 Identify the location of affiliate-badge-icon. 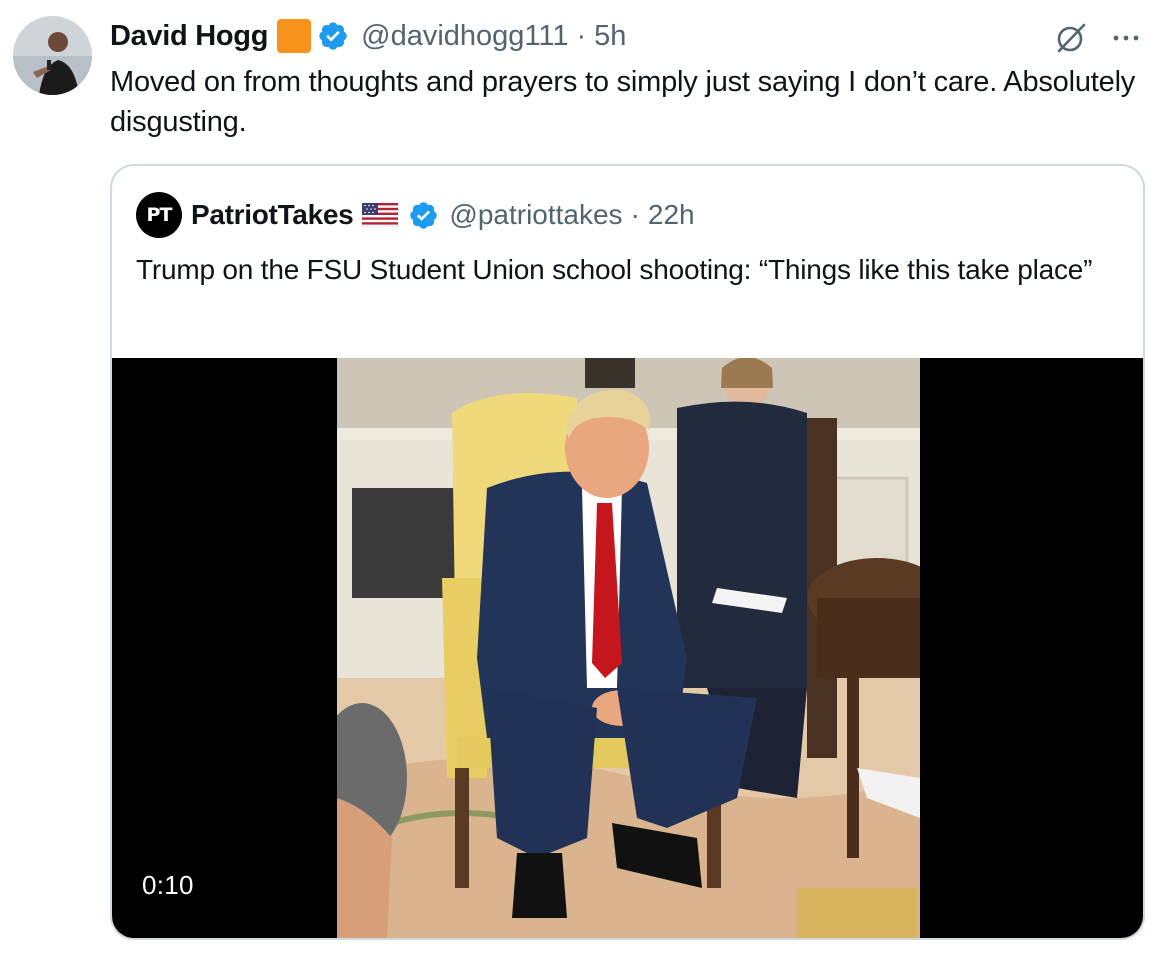
(294, 36).